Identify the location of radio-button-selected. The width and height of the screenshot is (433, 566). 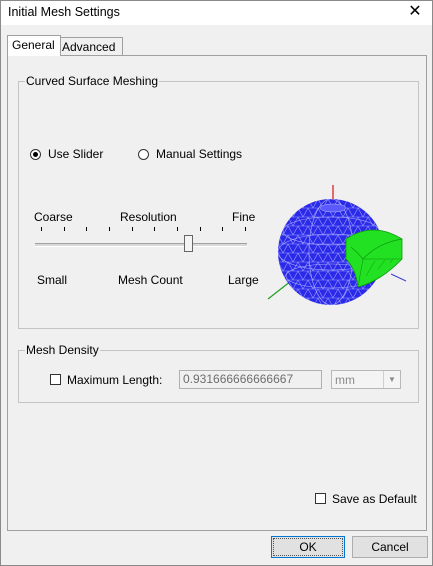
(35, 154).